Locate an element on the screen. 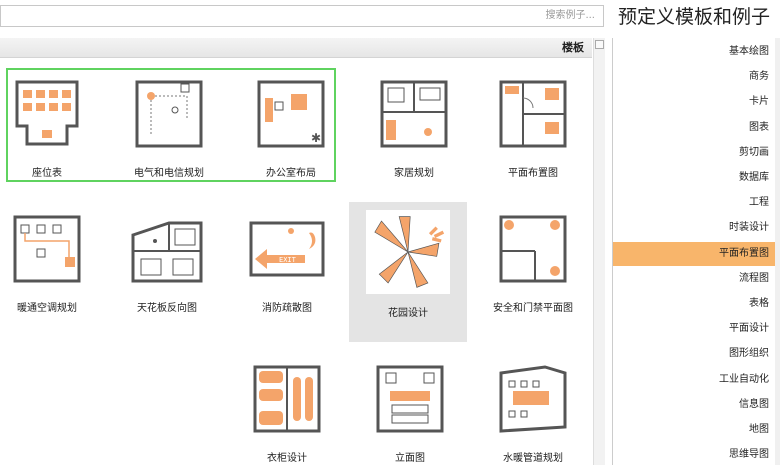  sidebar-item: 工业自动化 is located at coordinates (695, 380).